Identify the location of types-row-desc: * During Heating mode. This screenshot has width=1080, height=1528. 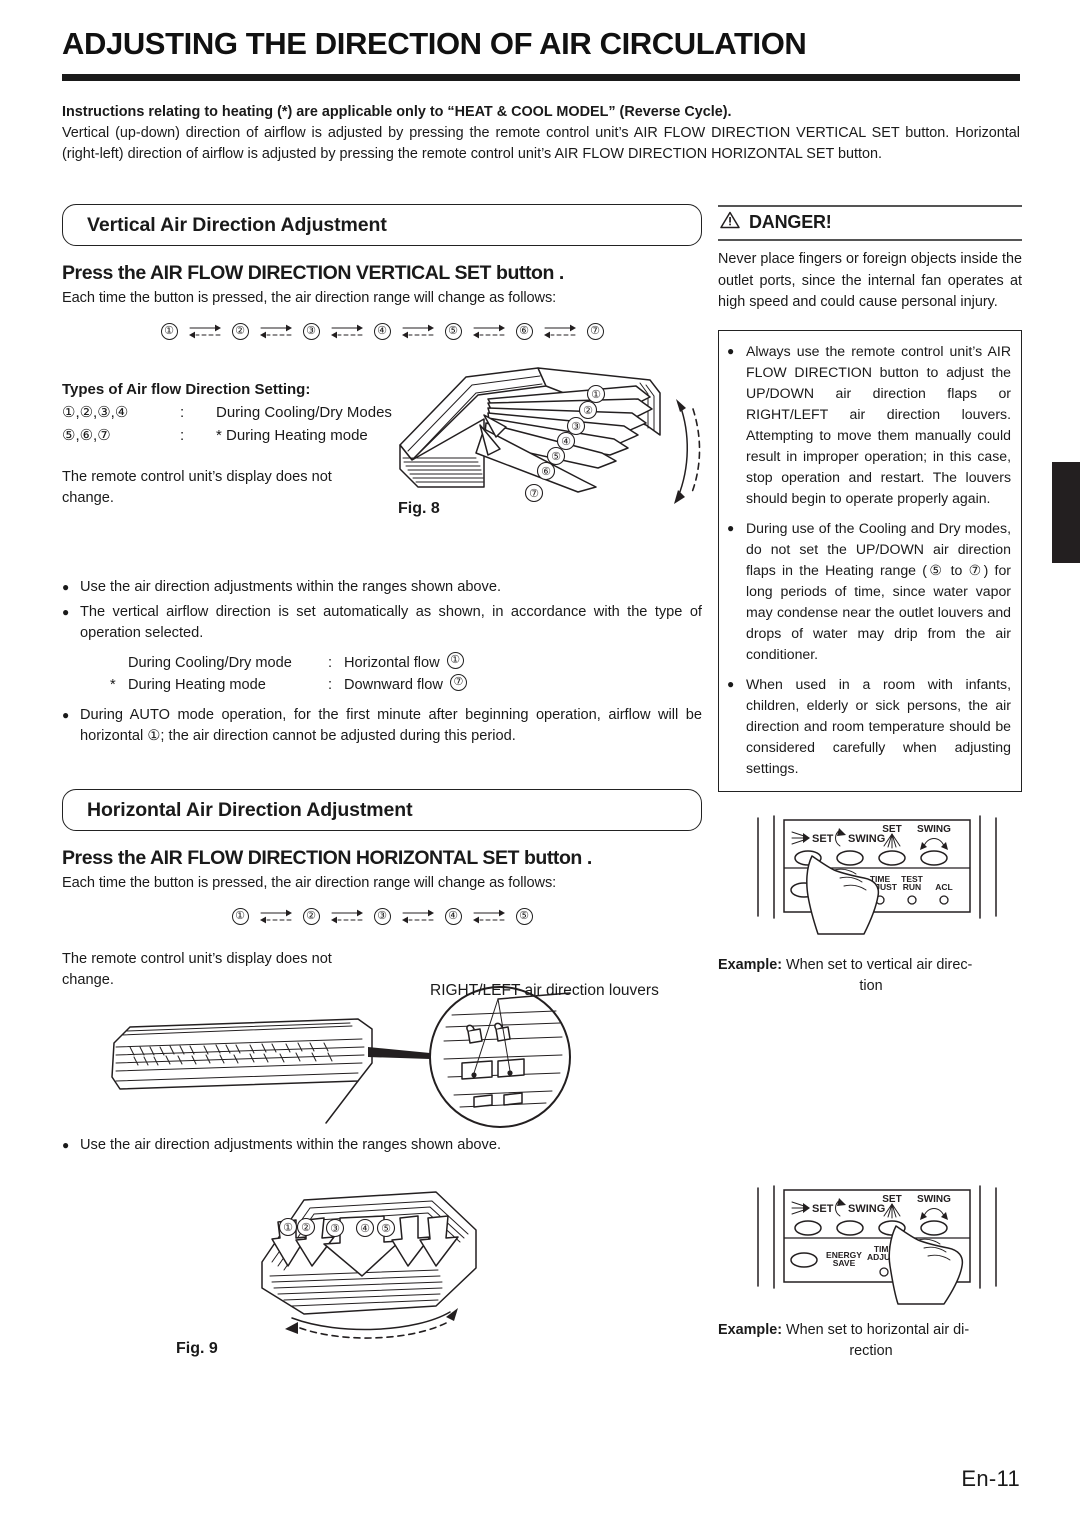
(292, 435).